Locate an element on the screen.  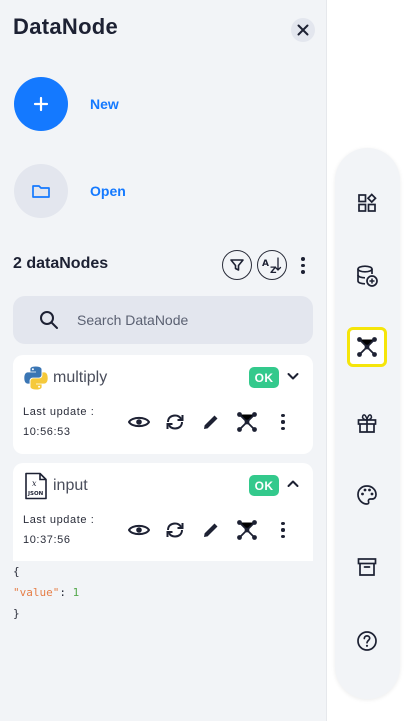
json-file-icon: x JSON is located at coordinates (36, 486).